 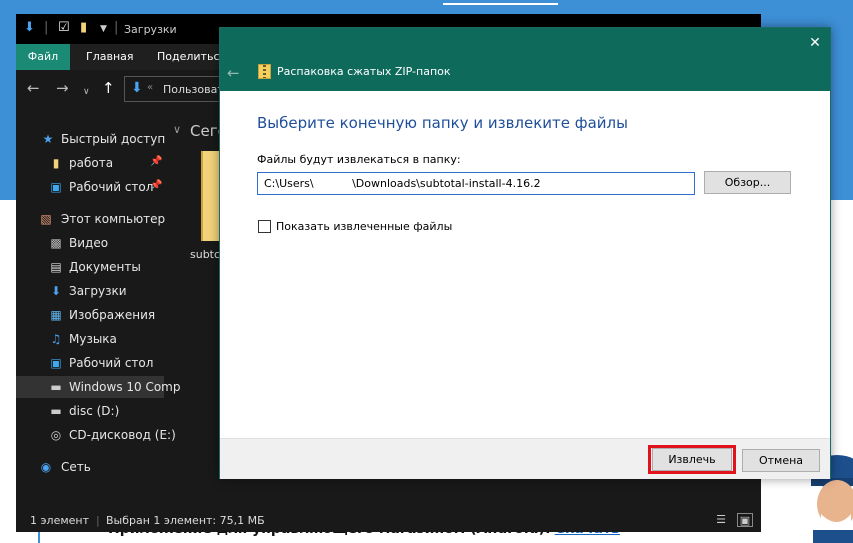 What do you see at coordinates (93, 339) in the screenshot?
I see `nav-item-label: Музыка` at bounding box center [93, 339].